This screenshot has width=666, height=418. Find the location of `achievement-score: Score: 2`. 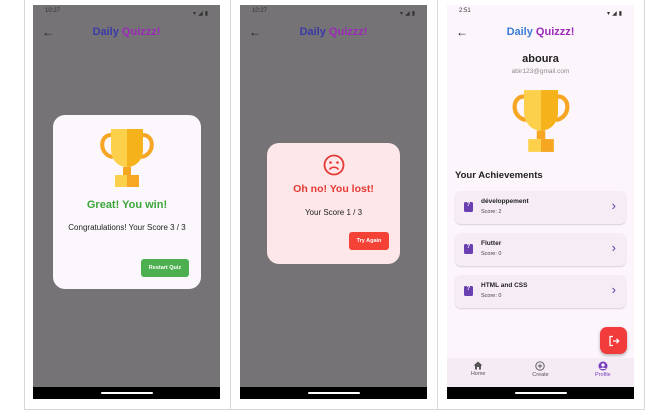

achievement-score: Score: 2 is located at coordinates (491, 212).